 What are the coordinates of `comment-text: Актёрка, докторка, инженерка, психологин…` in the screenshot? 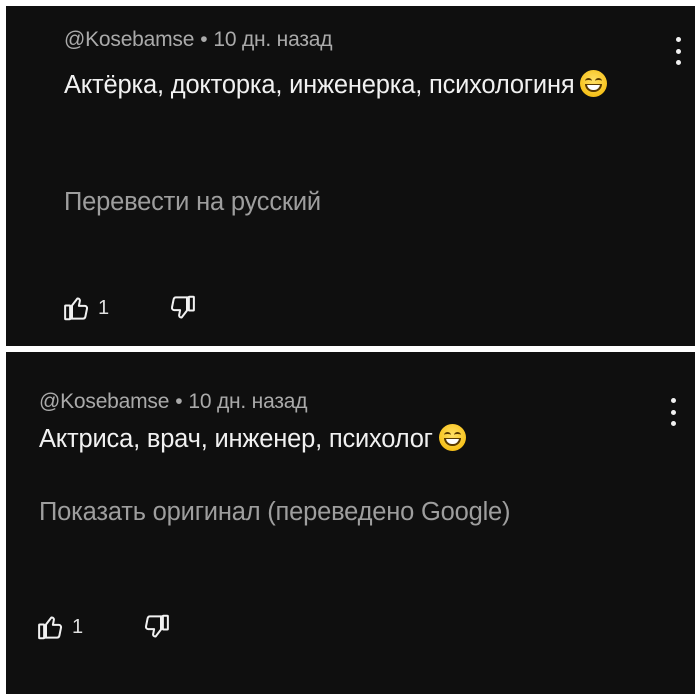 It's located at (344, 85).